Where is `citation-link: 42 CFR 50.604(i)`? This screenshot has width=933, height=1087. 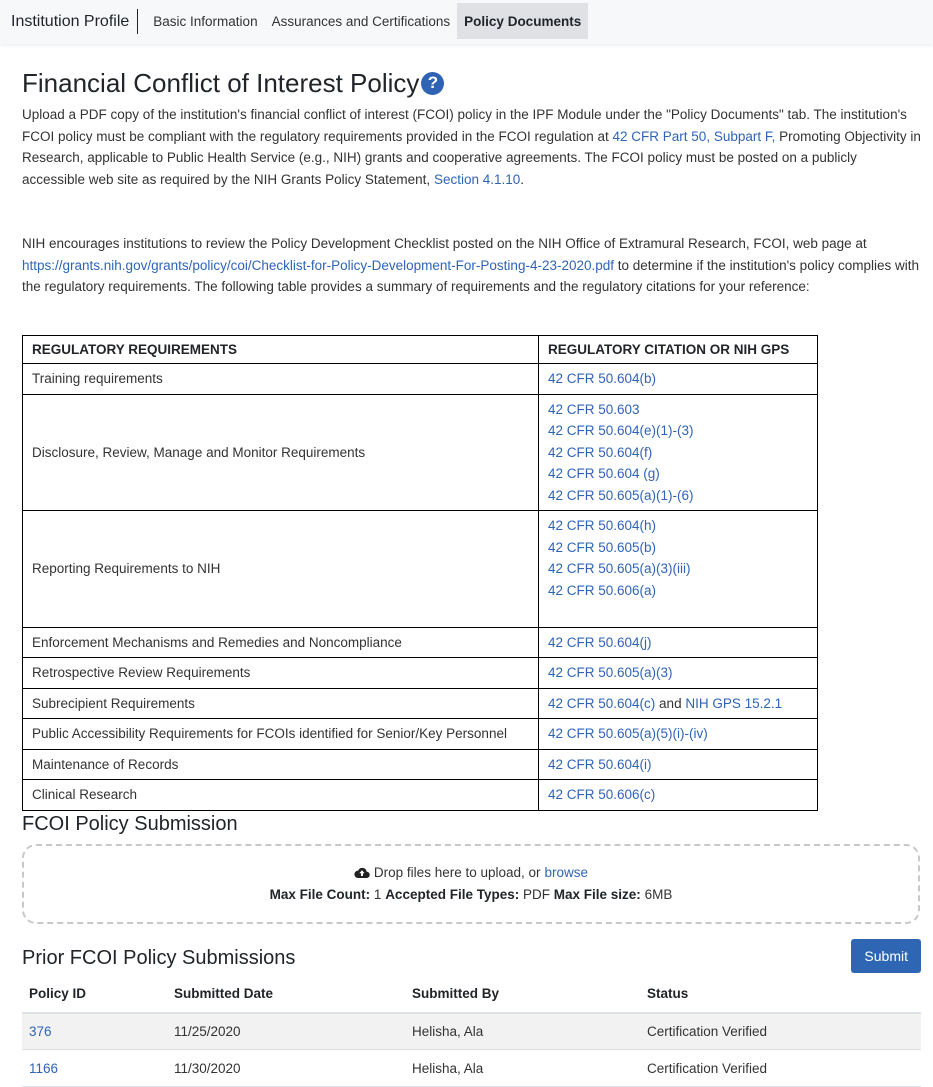 citation-link: 42 CFR 50.604(i) is located at coordinates (678, 765).